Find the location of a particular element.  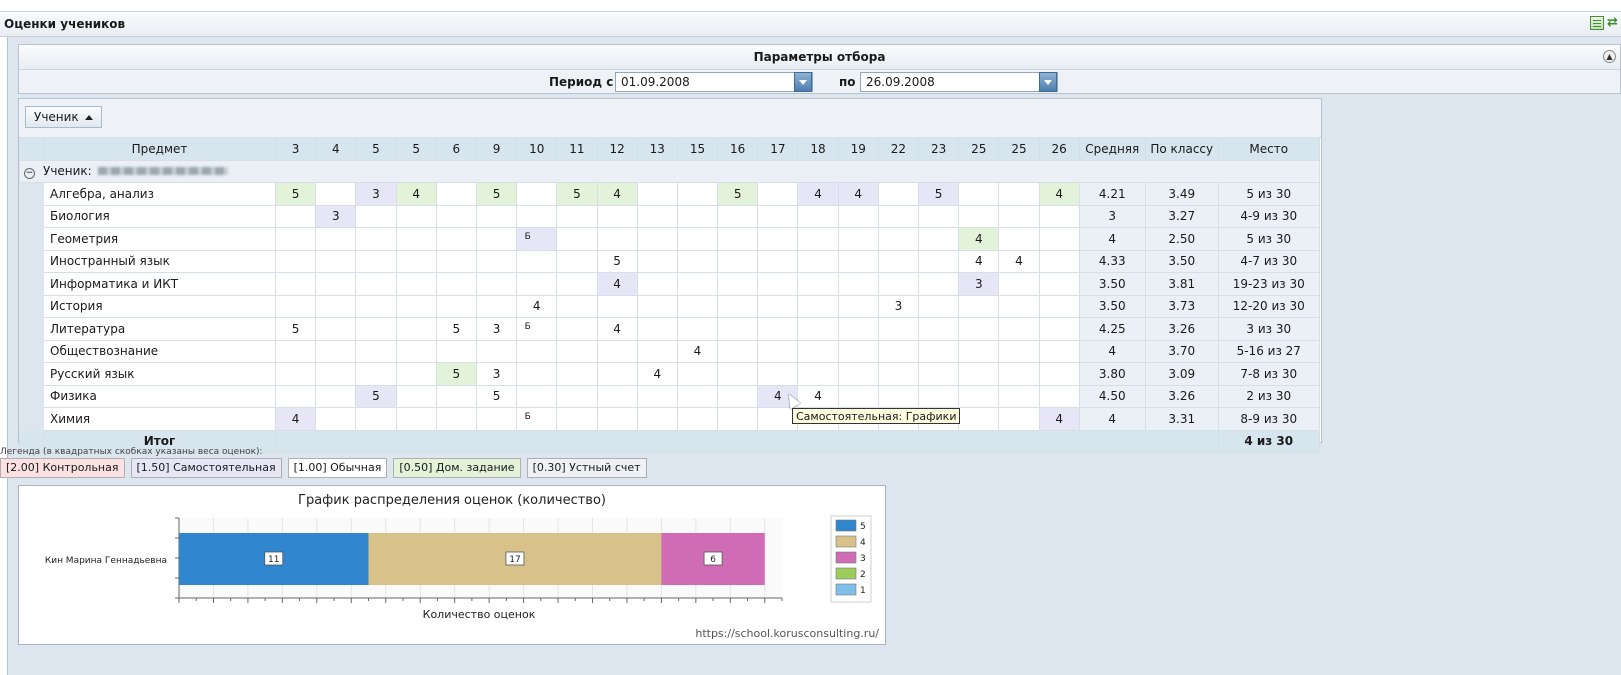

date-from-field: 01.09.2008 is located at coordinates (714, 82).